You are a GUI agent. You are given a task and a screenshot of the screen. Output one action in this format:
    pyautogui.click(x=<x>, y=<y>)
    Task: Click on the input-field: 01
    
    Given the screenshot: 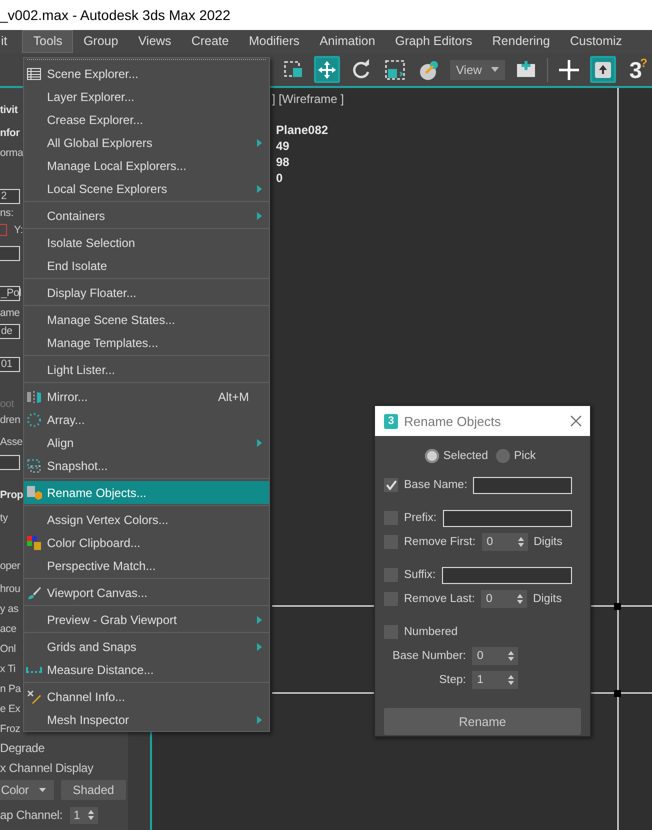 What is the action you would take?
    pyautogui.click(x=10, y=364)
    